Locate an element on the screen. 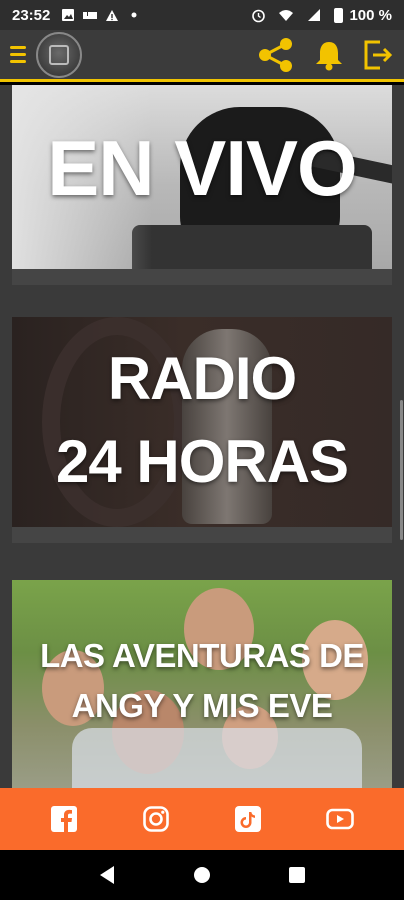  dot-icon is located at coordinates (134, 15).